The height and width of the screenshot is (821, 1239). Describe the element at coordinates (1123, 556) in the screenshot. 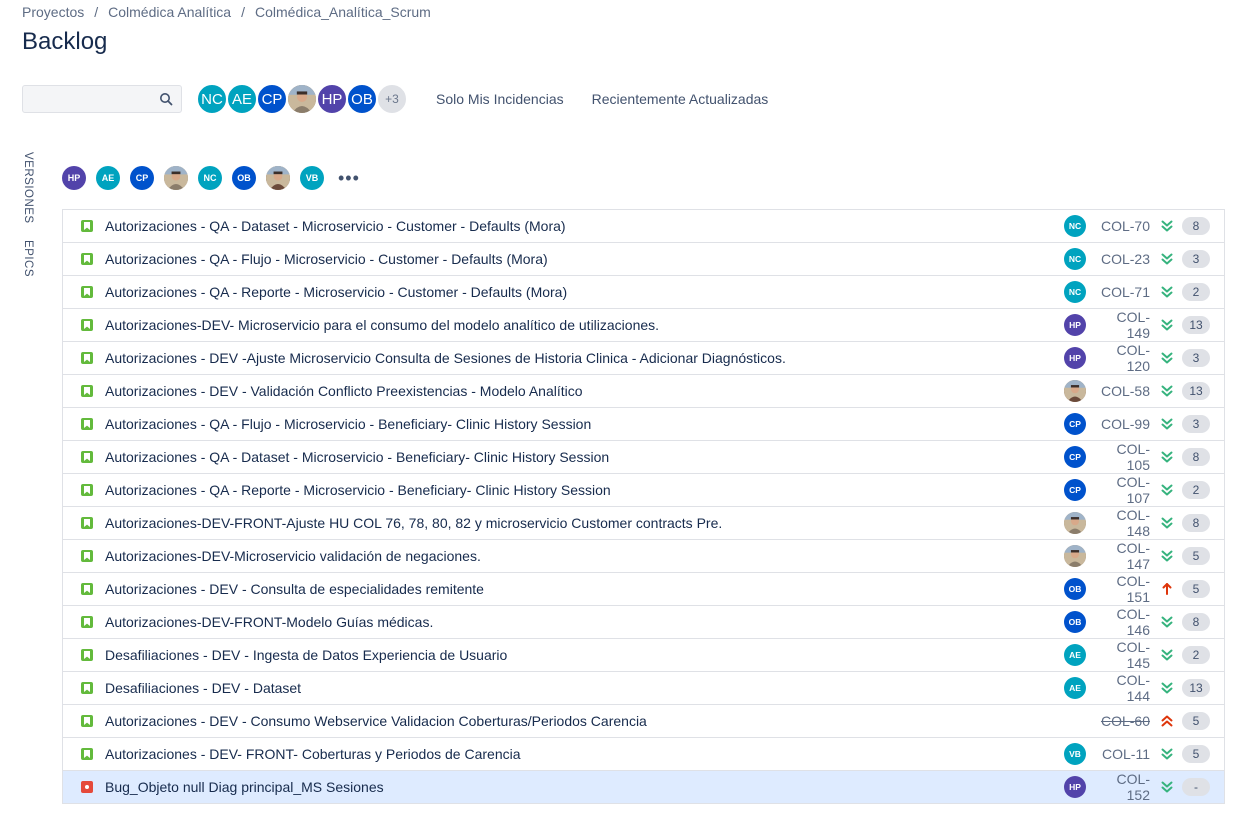

I see `issue-key: COL-147` at that location.